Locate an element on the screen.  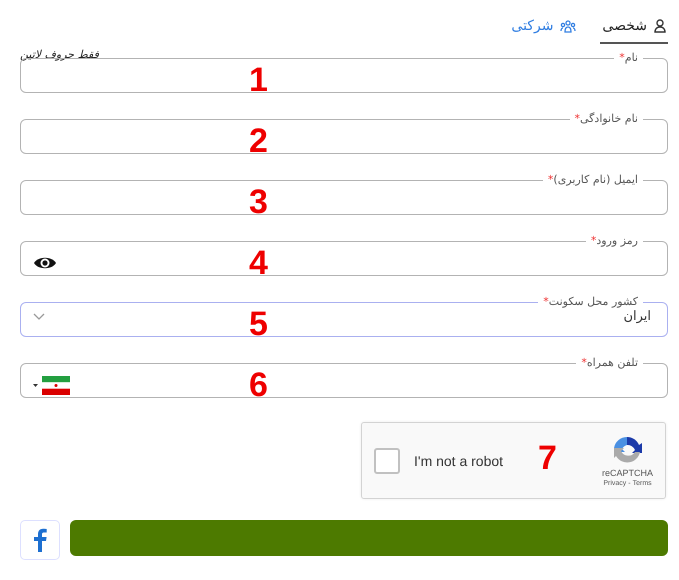
facebook-icon is located at coordinates (40, 540).